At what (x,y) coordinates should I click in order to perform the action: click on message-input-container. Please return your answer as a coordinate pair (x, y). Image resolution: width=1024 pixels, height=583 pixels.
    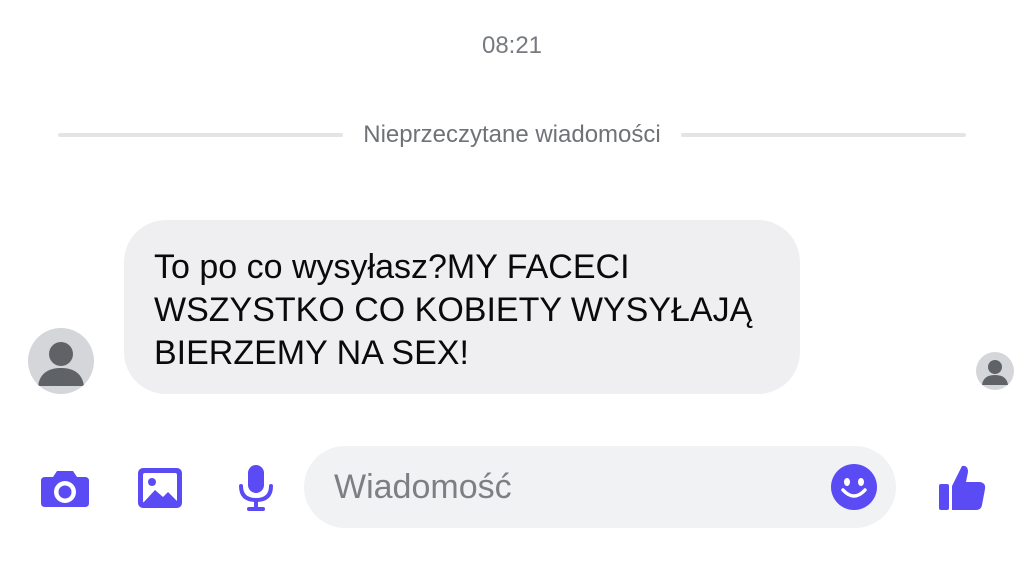
    Looking at the image, I should click on (600, 487).